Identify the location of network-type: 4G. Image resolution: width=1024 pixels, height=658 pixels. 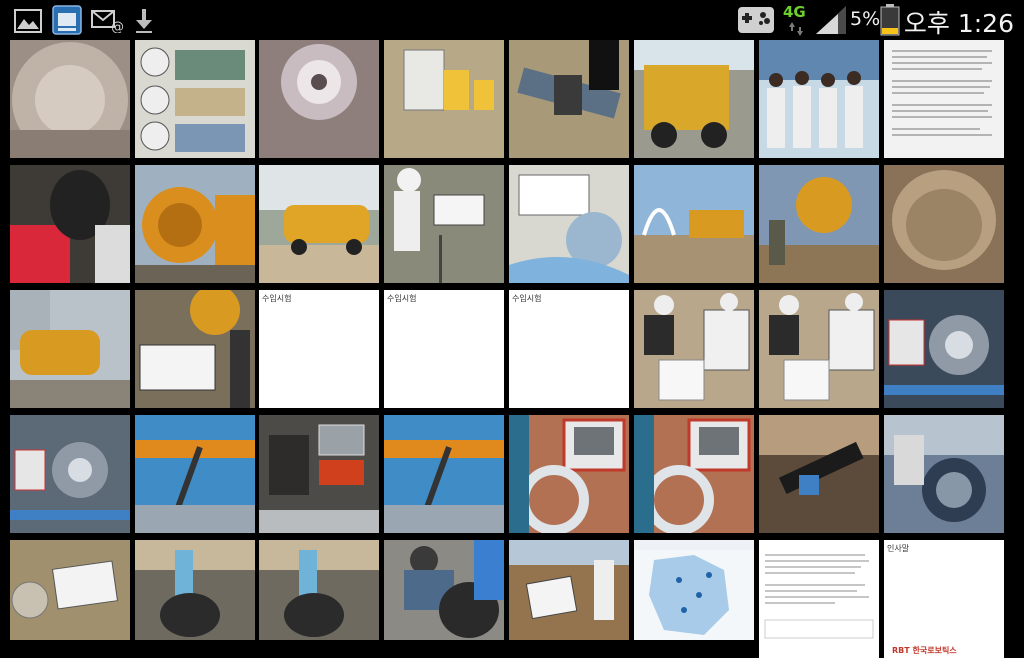
(794, 12).